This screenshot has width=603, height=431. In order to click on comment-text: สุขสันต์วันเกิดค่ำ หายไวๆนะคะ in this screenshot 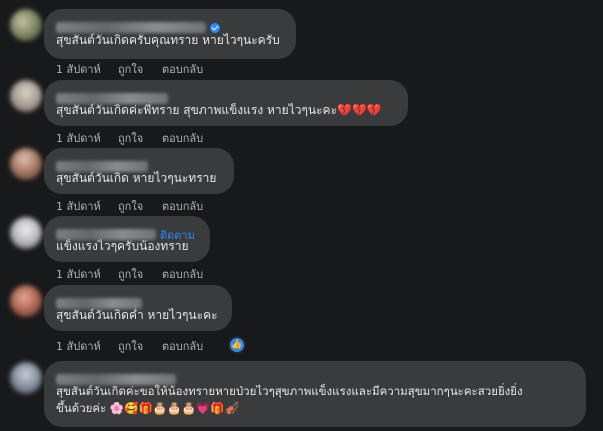, I will do `click(137, 315)`.